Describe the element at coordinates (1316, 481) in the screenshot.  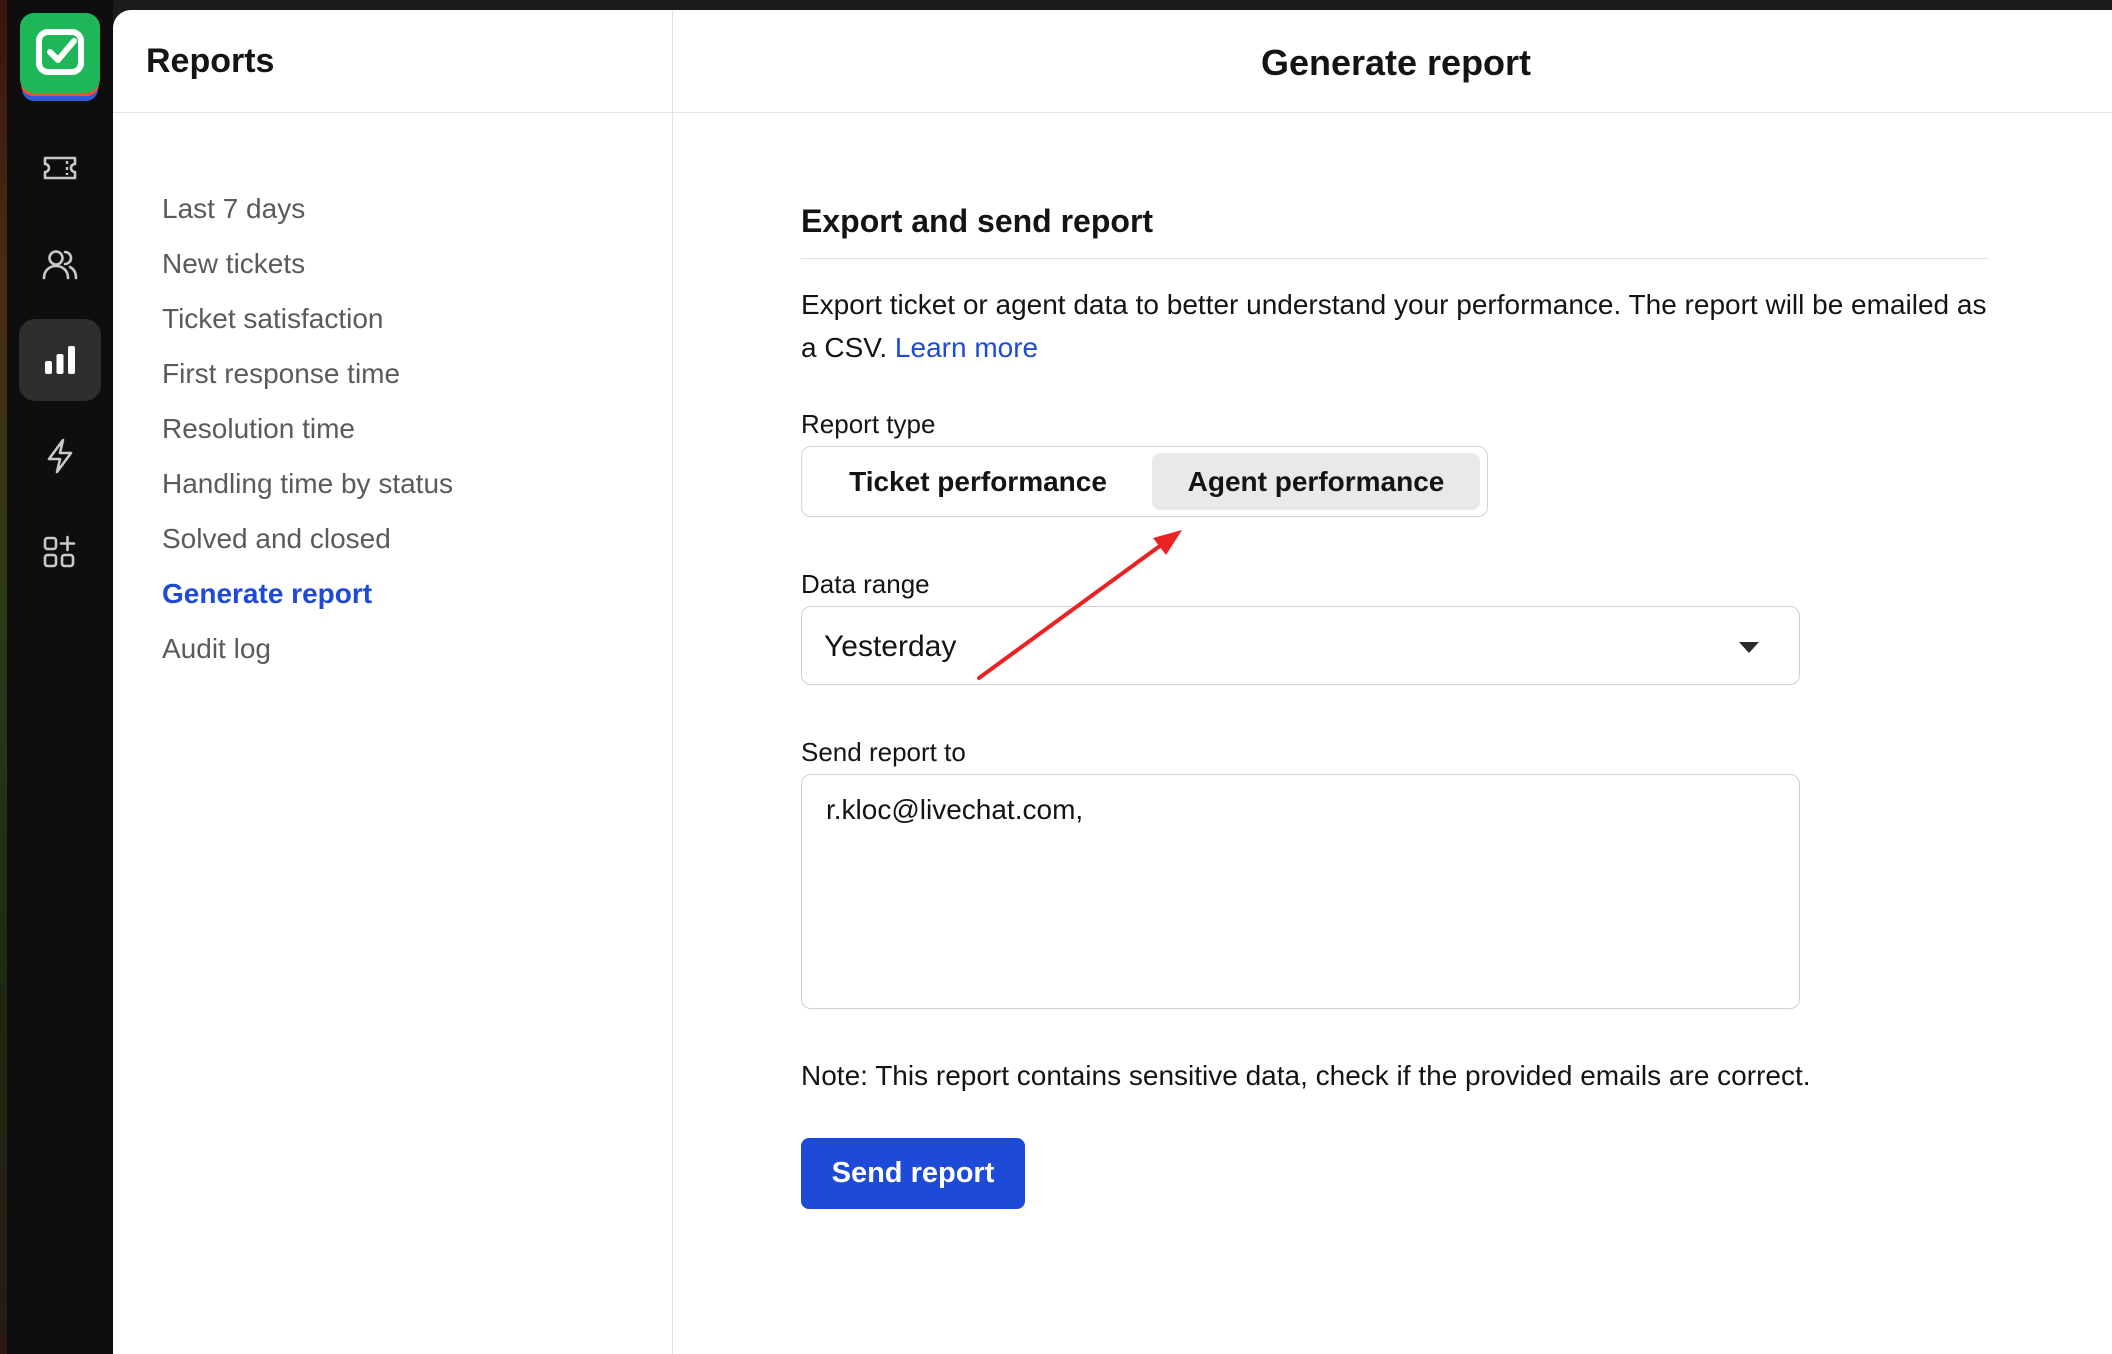
I see `option-agent-performance: Agent performance` at that location.